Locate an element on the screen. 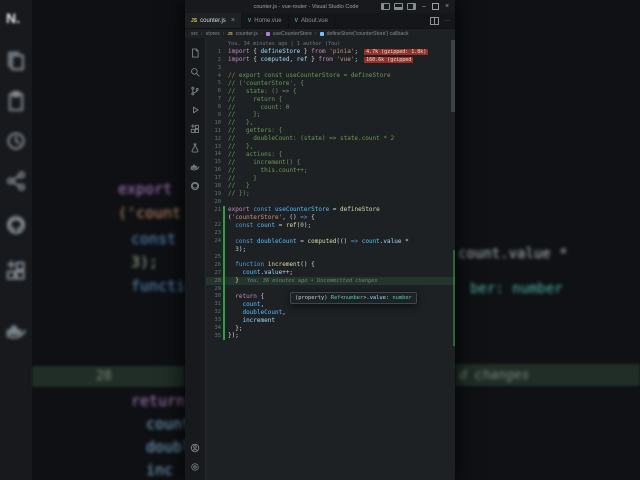  code-row: 11 // getters: { is located at coordinates (330, 131).